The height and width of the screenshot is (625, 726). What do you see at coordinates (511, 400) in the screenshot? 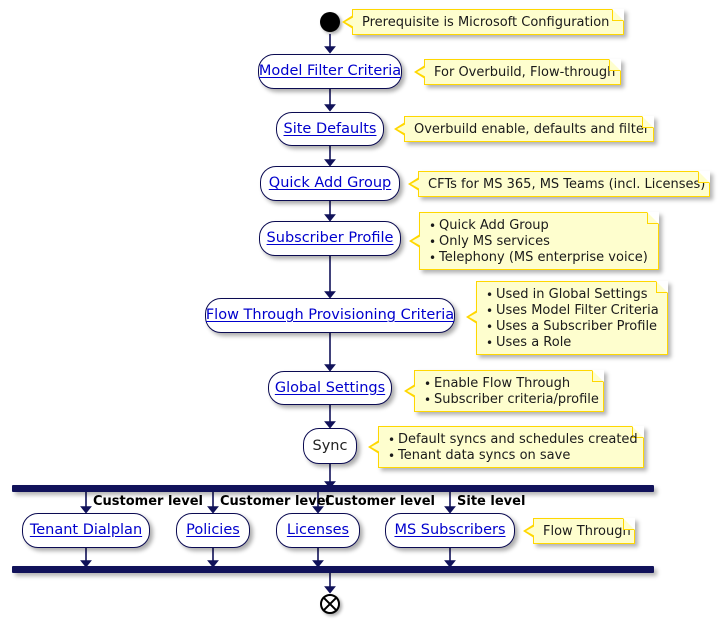
I see `note-bullet-item: Subscriber criteria/profile` at bounding box center [511, 400].